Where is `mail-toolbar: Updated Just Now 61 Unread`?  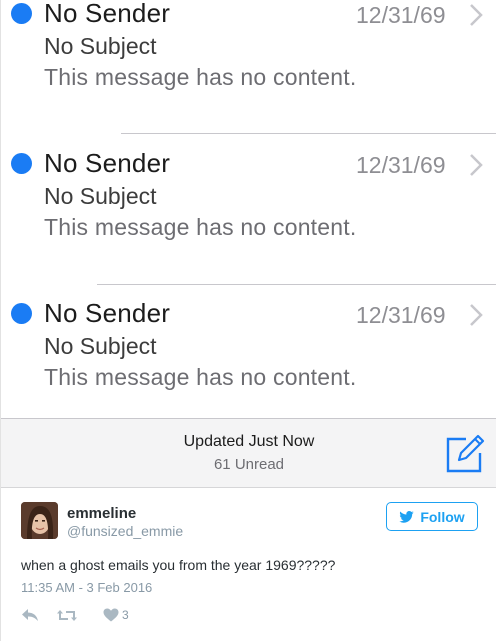 mail-toolbar: Updated Just Now 61 Unread is located at coordinates (248, 453).